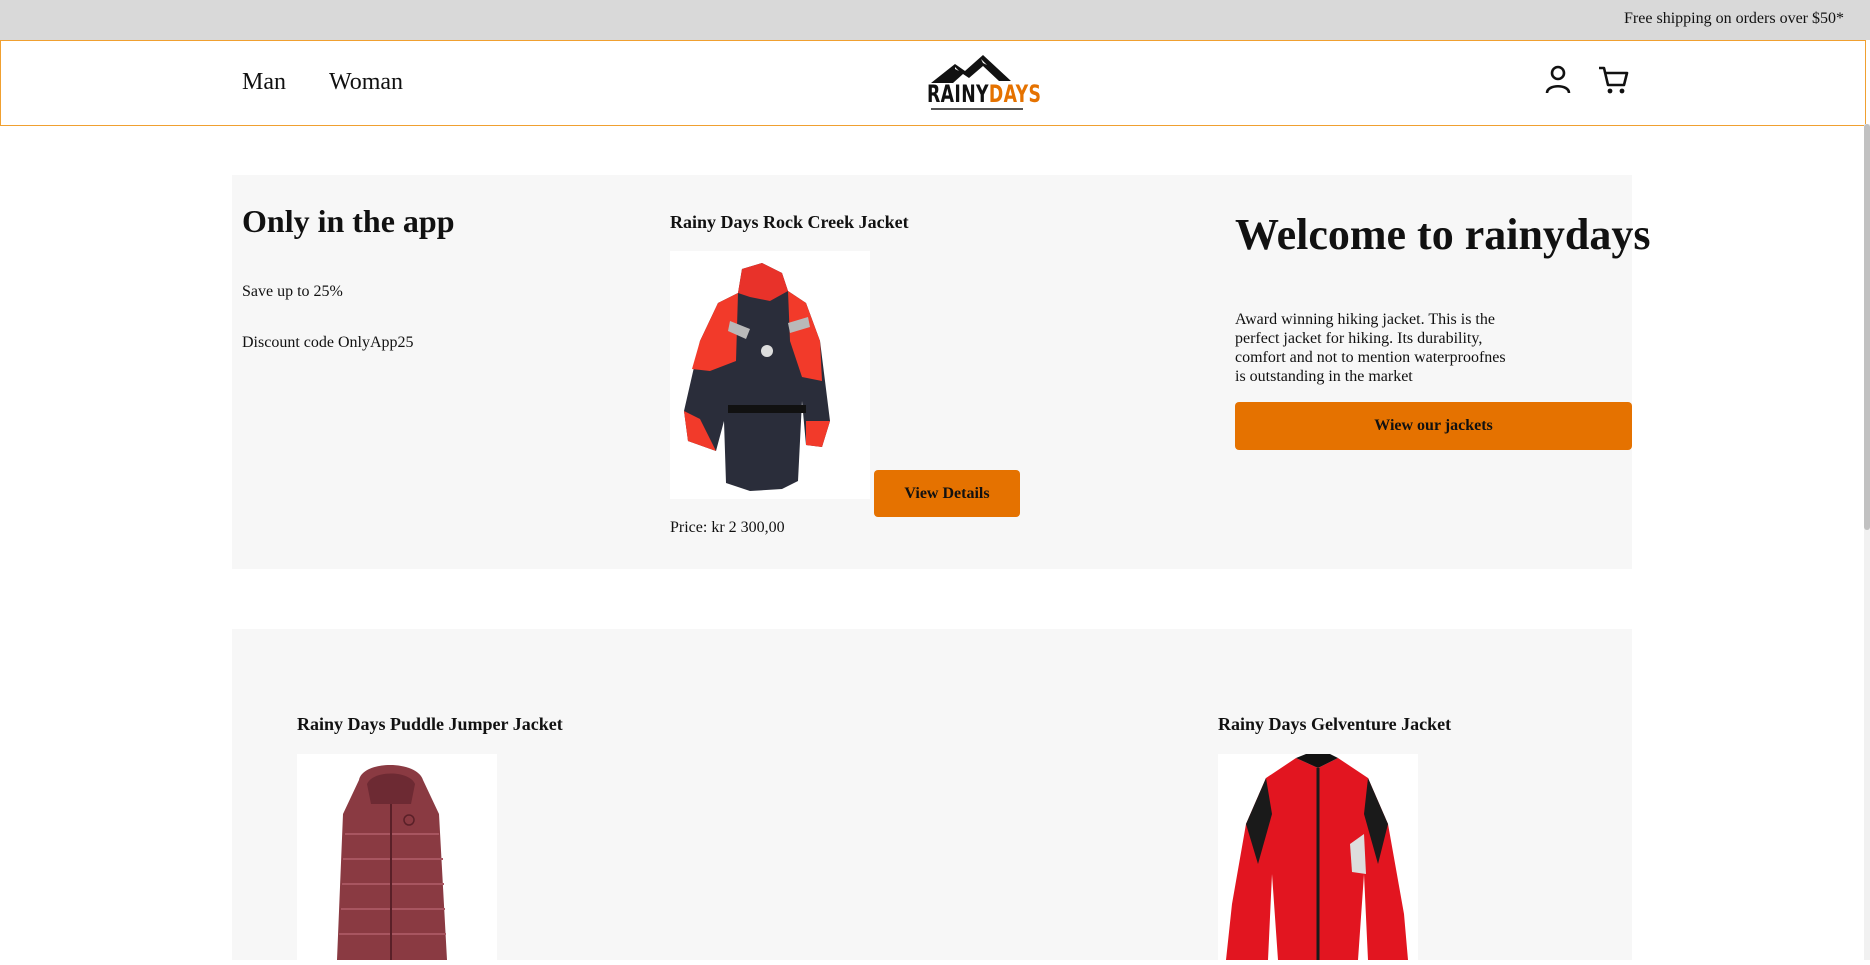 The width and height of the screenshot is (1870, 965). Describe the element at coordinates (1015, 94) in the screenshot. I see `logo-days: DAYS` at that location.